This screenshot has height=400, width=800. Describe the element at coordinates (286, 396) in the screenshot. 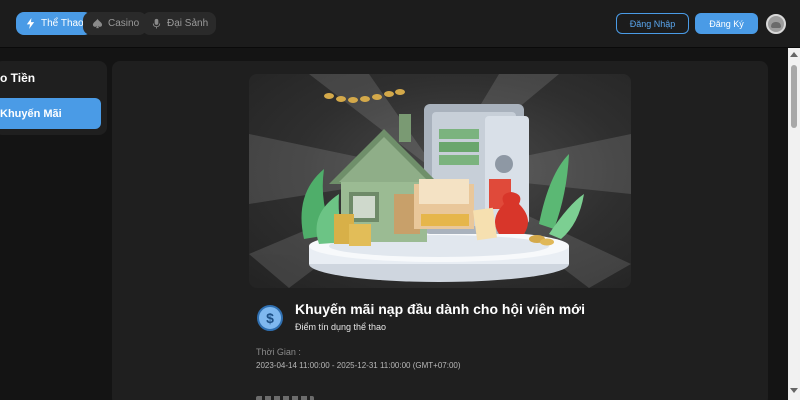

I see `next-section-heading-cut` at that location.